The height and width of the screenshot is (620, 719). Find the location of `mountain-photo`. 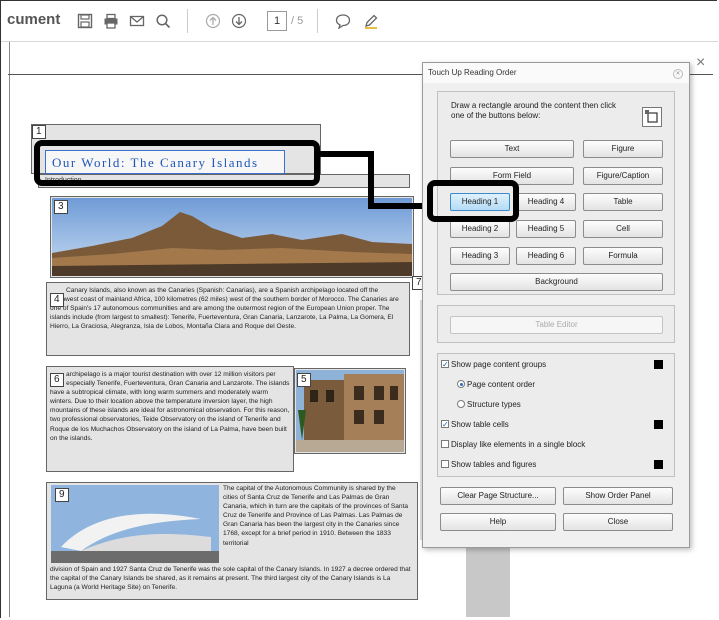

mountain-photo is located at coordinates (232, 237).